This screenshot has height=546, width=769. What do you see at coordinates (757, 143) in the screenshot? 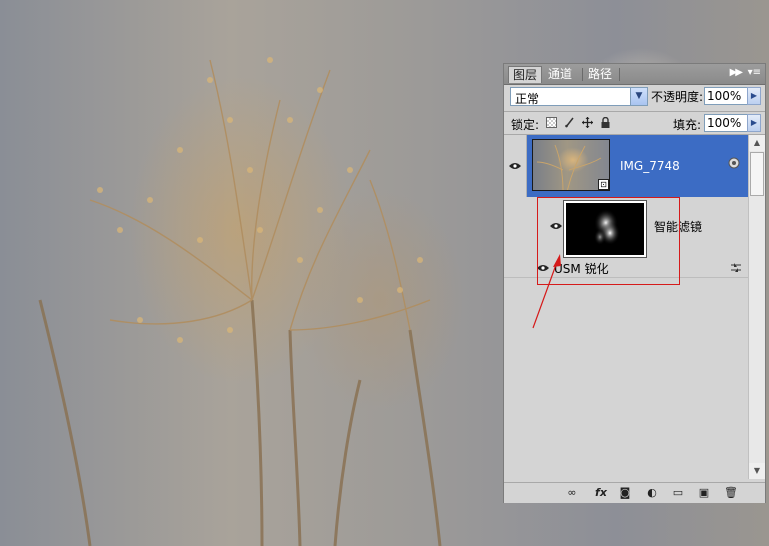
I see `scroll-up-icon: ▲` at bounding box center [757, 143].